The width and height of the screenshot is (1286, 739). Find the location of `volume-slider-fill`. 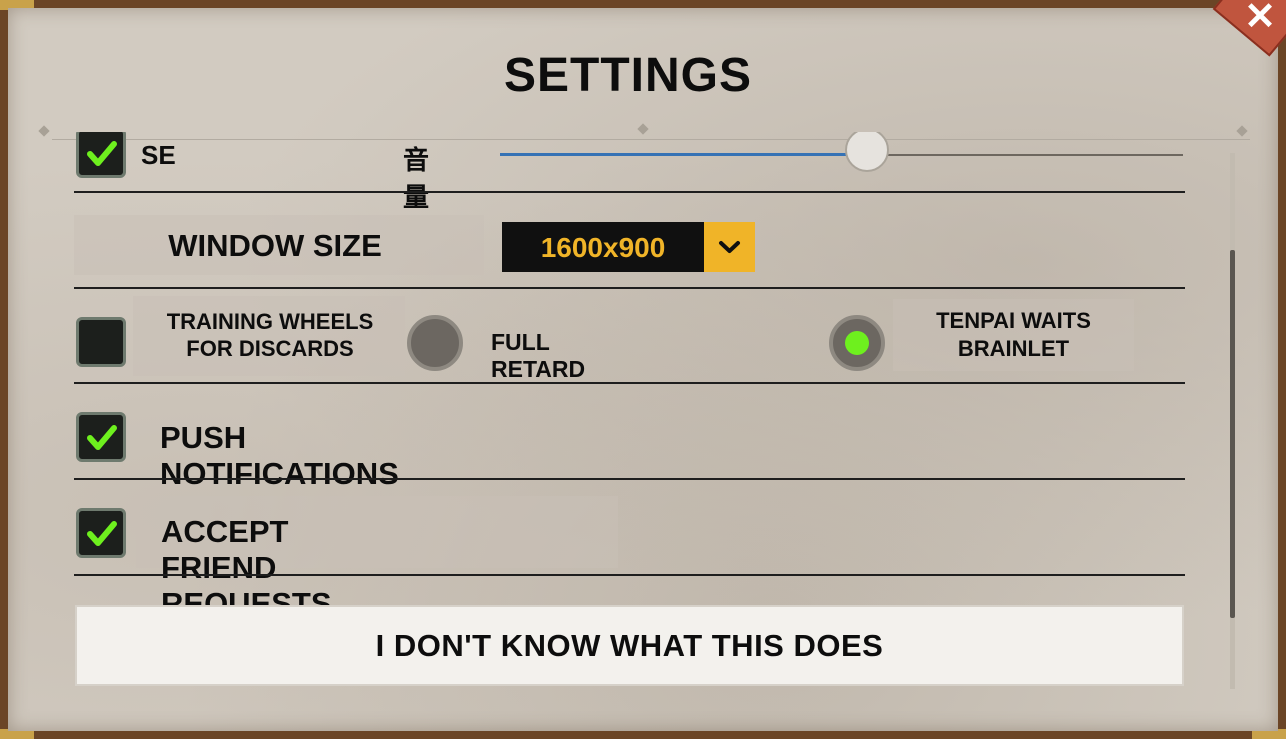

volume-slider-fill is located at coordinates (683, 154).